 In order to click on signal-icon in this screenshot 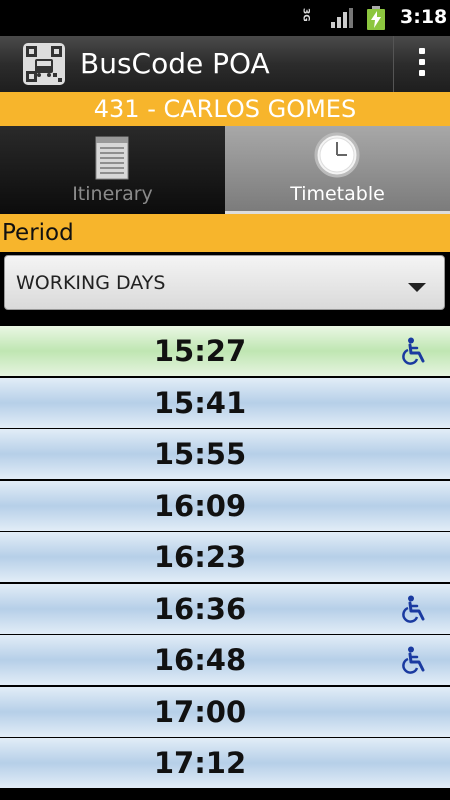, I will do `click(342, 18)`.